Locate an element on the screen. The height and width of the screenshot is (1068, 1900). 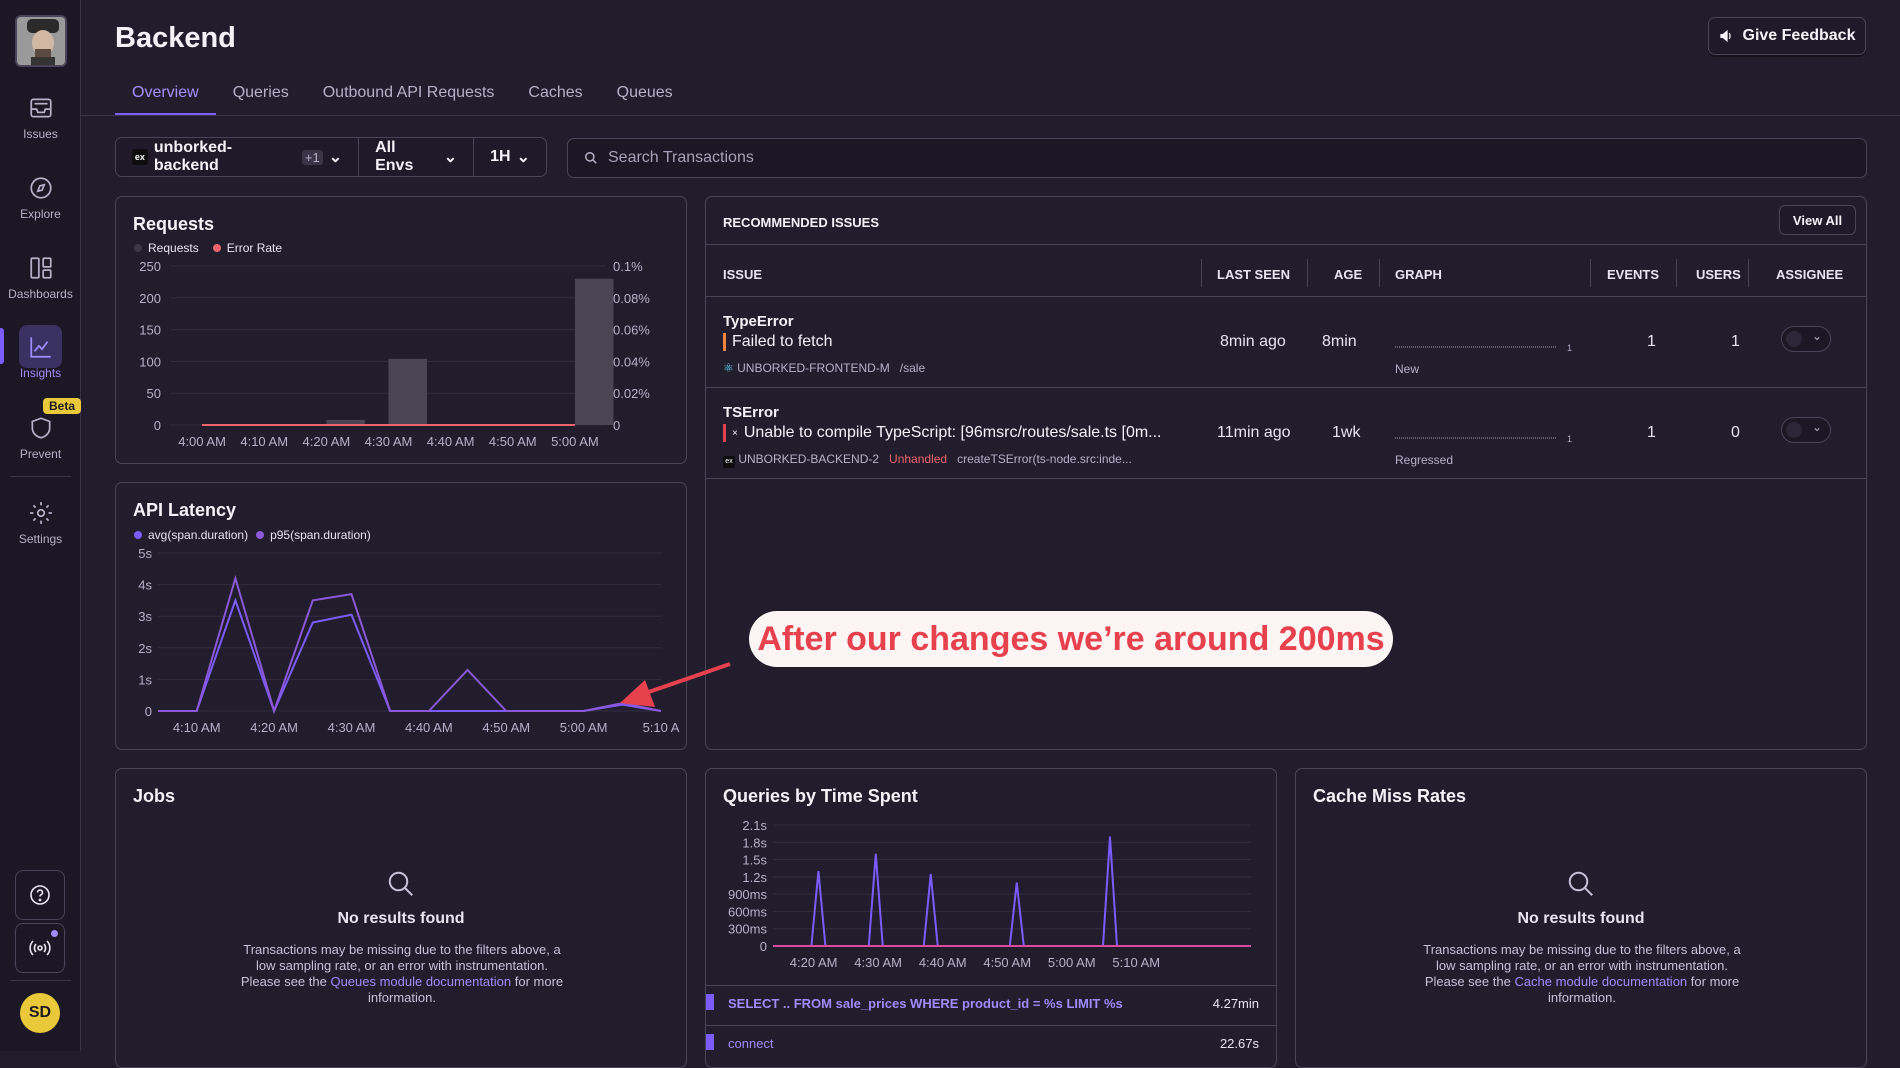
nav-explore: Explore is located at coordinates (40, 198).